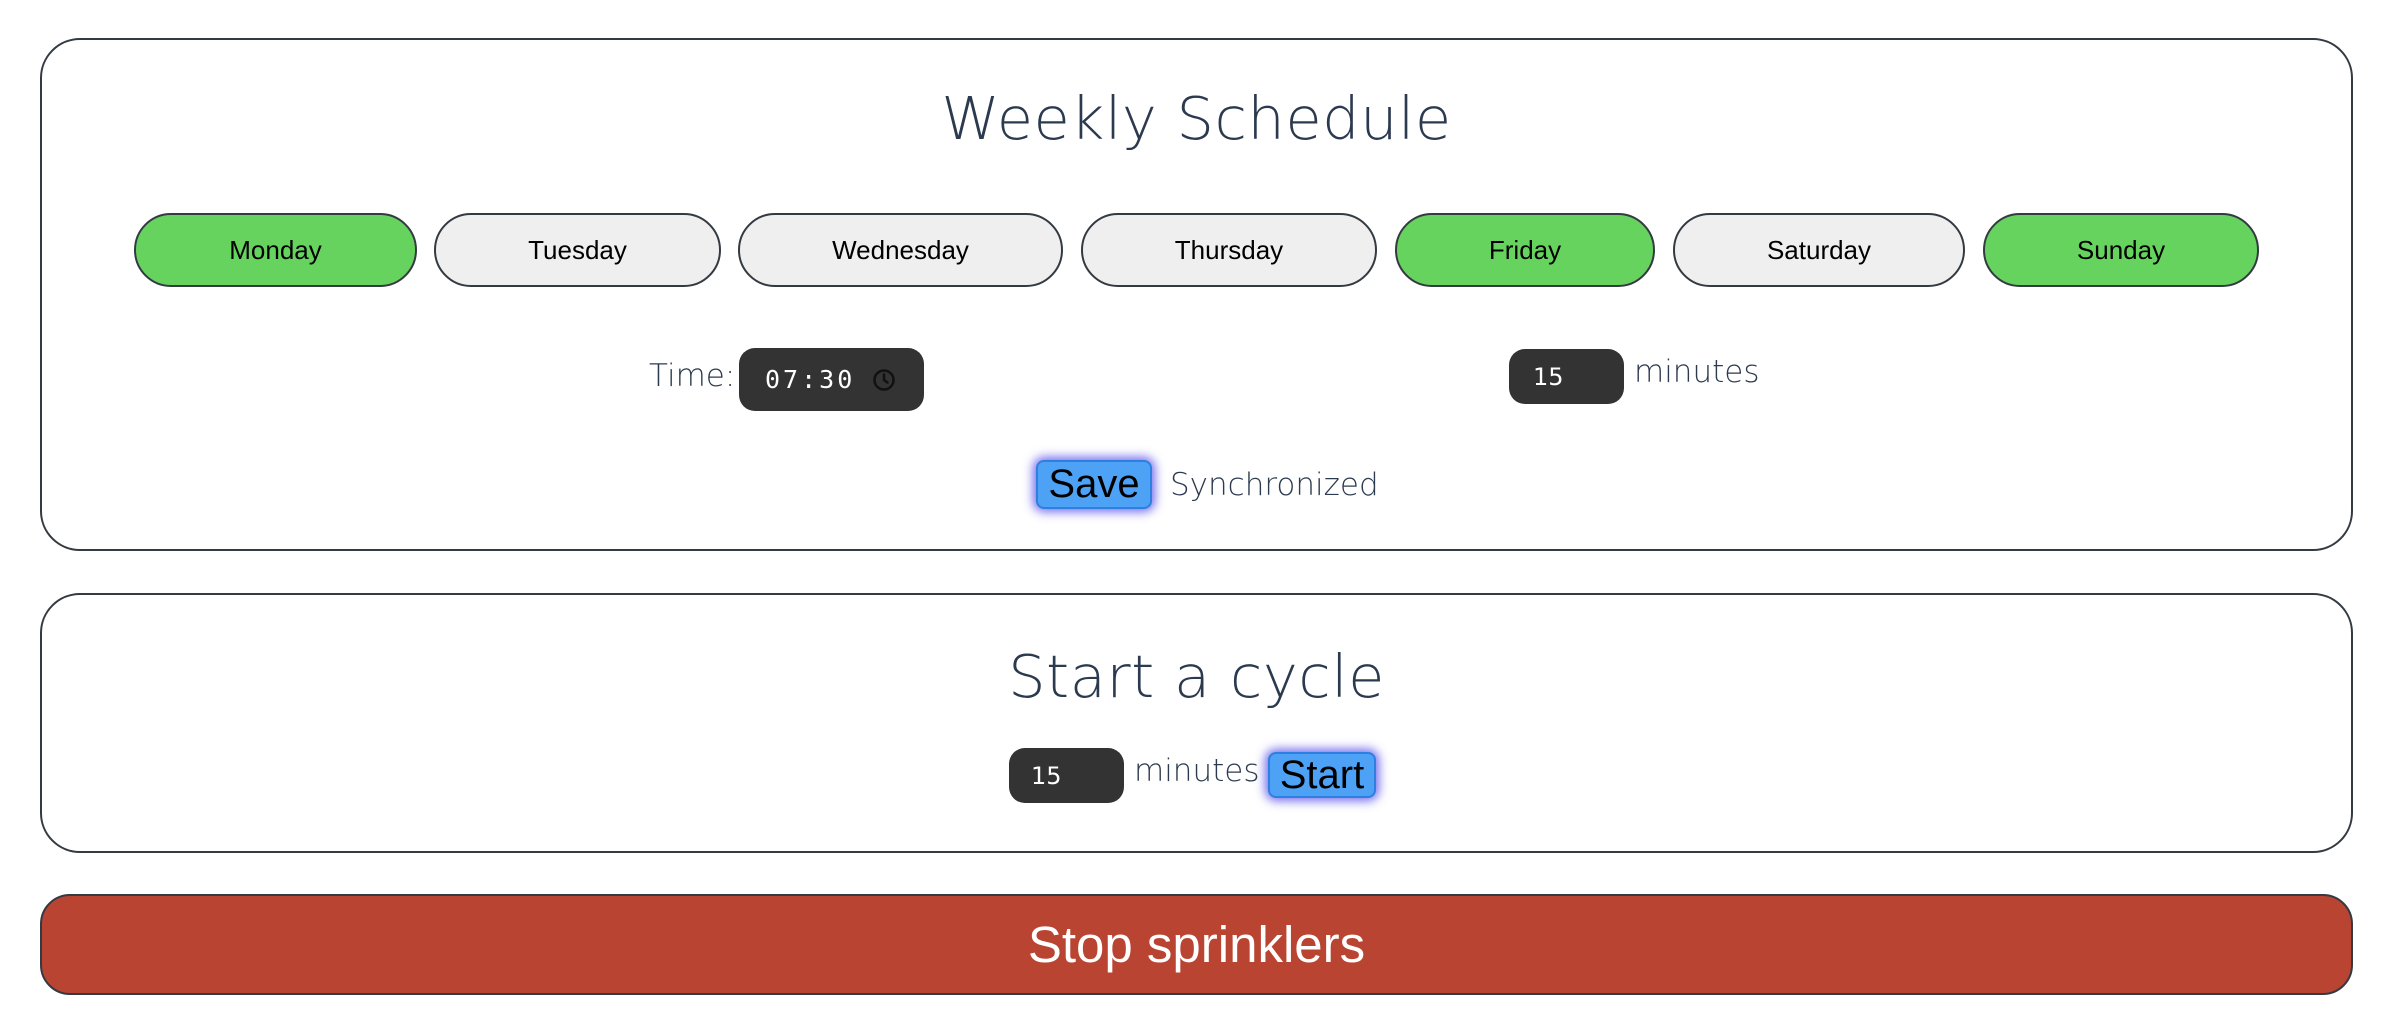 This screenshot has height=1028, width=2390. What do you see at coordinates (1548, 376) in the screenshot?
I see `schedule-duration-value: 15` at bounding box center [1548, 376].